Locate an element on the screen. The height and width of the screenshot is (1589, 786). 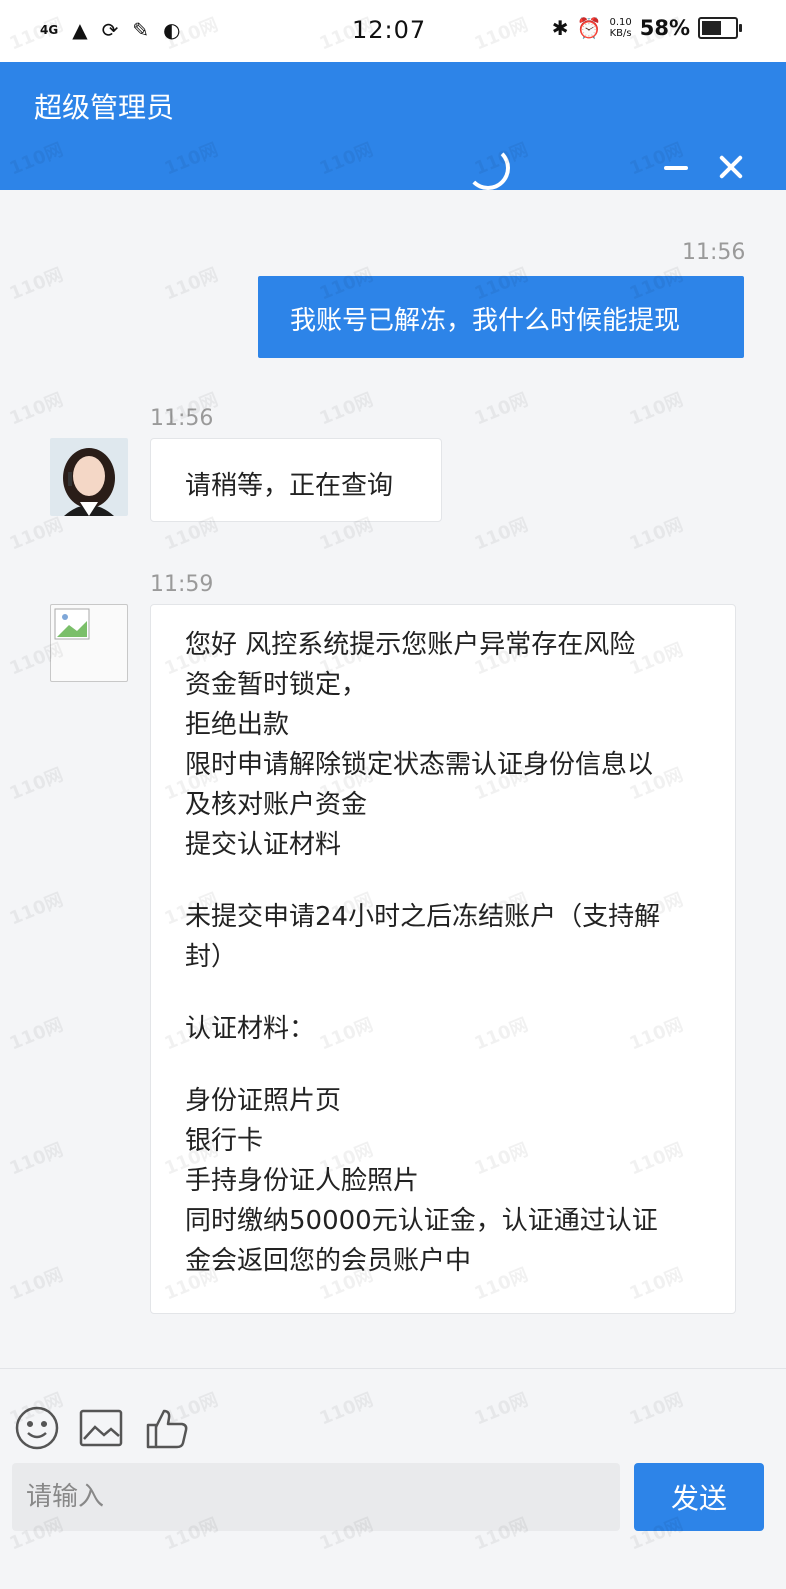
status-icons-left: 4G ▲ ⟳ ✎ ◐ is located at coordinates (110, 30).